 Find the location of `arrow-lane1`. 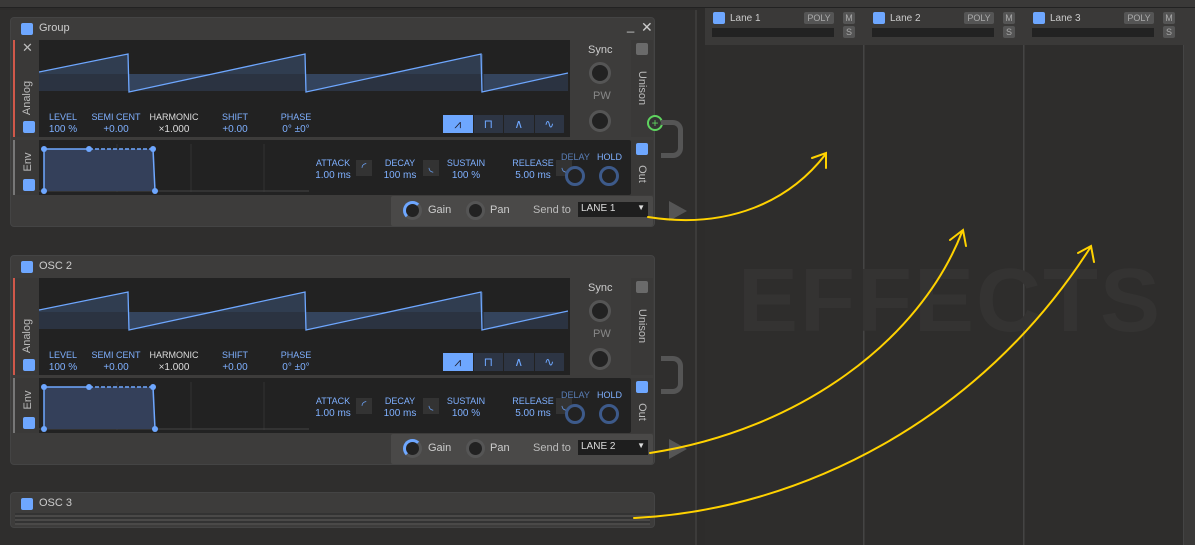

arrow-lane1 is located at coordinates (737, 186).